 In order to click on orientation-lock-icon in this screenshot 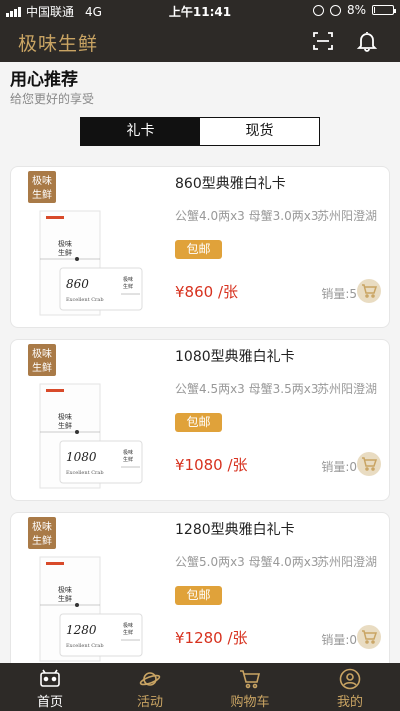, I will do `click(318, 10)`.